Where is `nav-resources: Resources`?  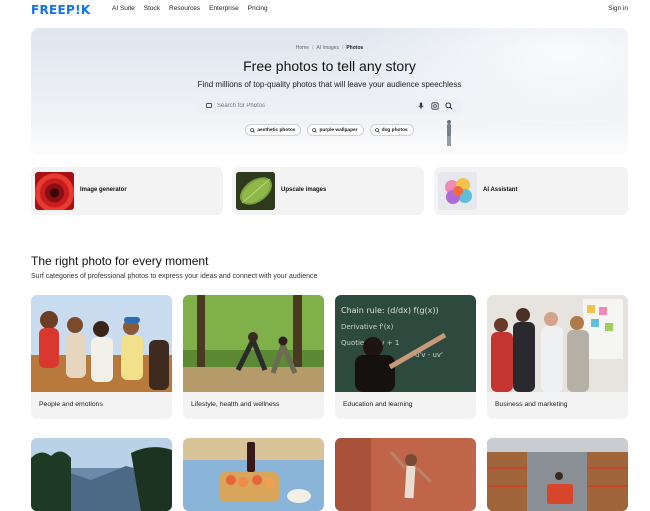
nav-resources: Resources is located at coordinates (184, 8).